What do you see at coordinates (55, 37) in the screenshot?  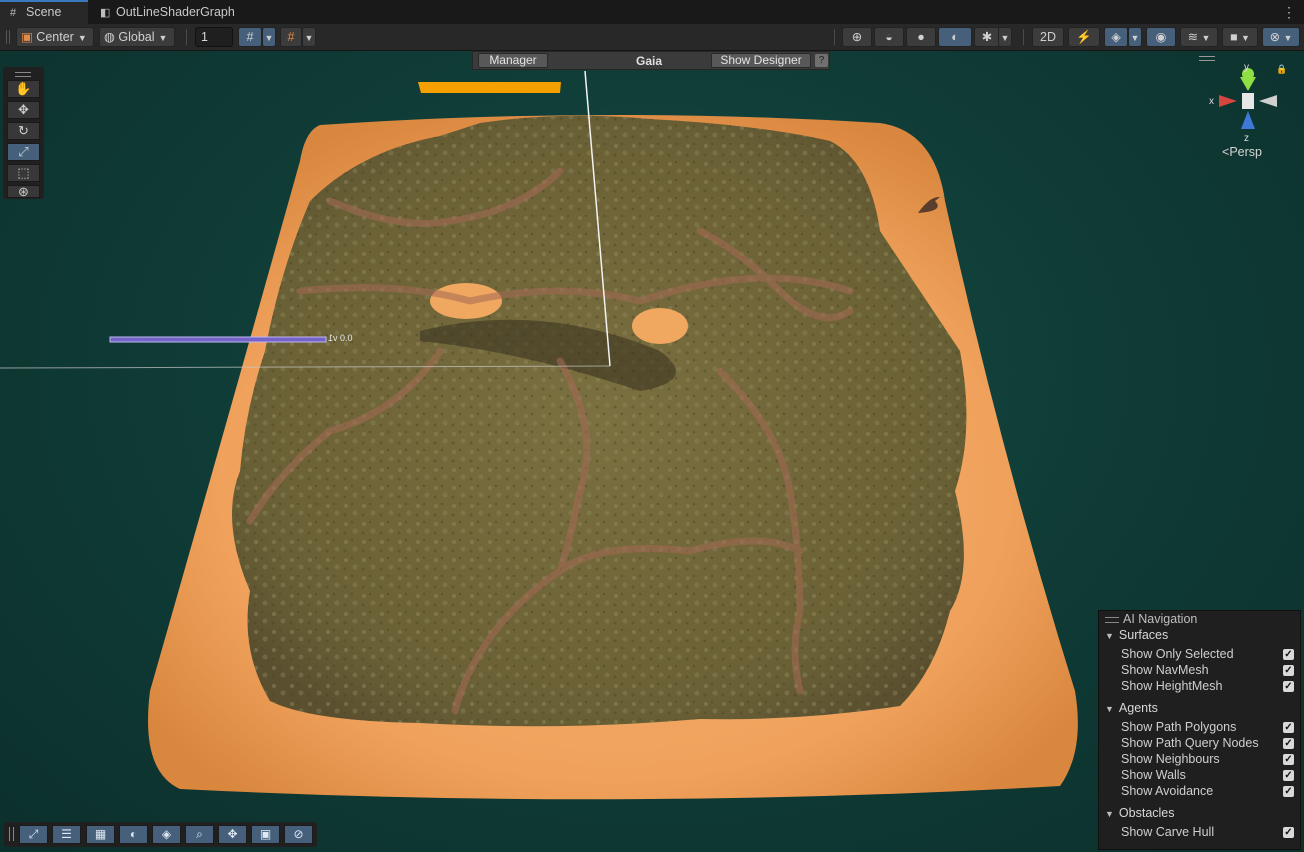 I see `pivot-mode-dropdown: ▣ Center ▼` at bounding box center [55, 37].